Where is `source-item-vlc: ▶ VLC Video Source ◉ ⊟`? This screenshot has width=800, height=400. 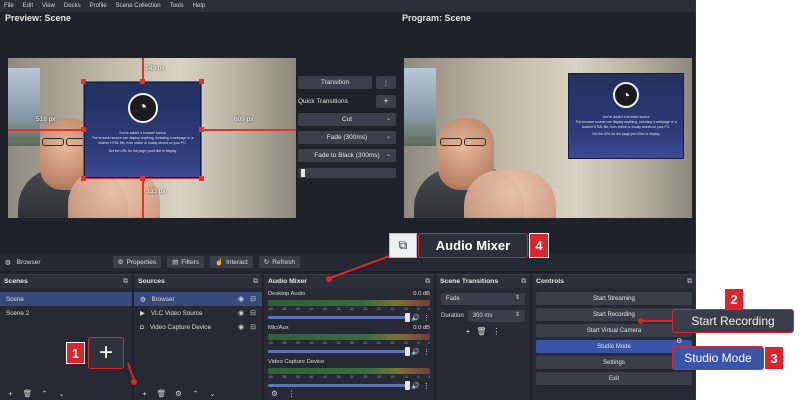
source-item-vlc: ▶ VLC Video Source ◉ ⊟ is located at coordinates (198, 313).